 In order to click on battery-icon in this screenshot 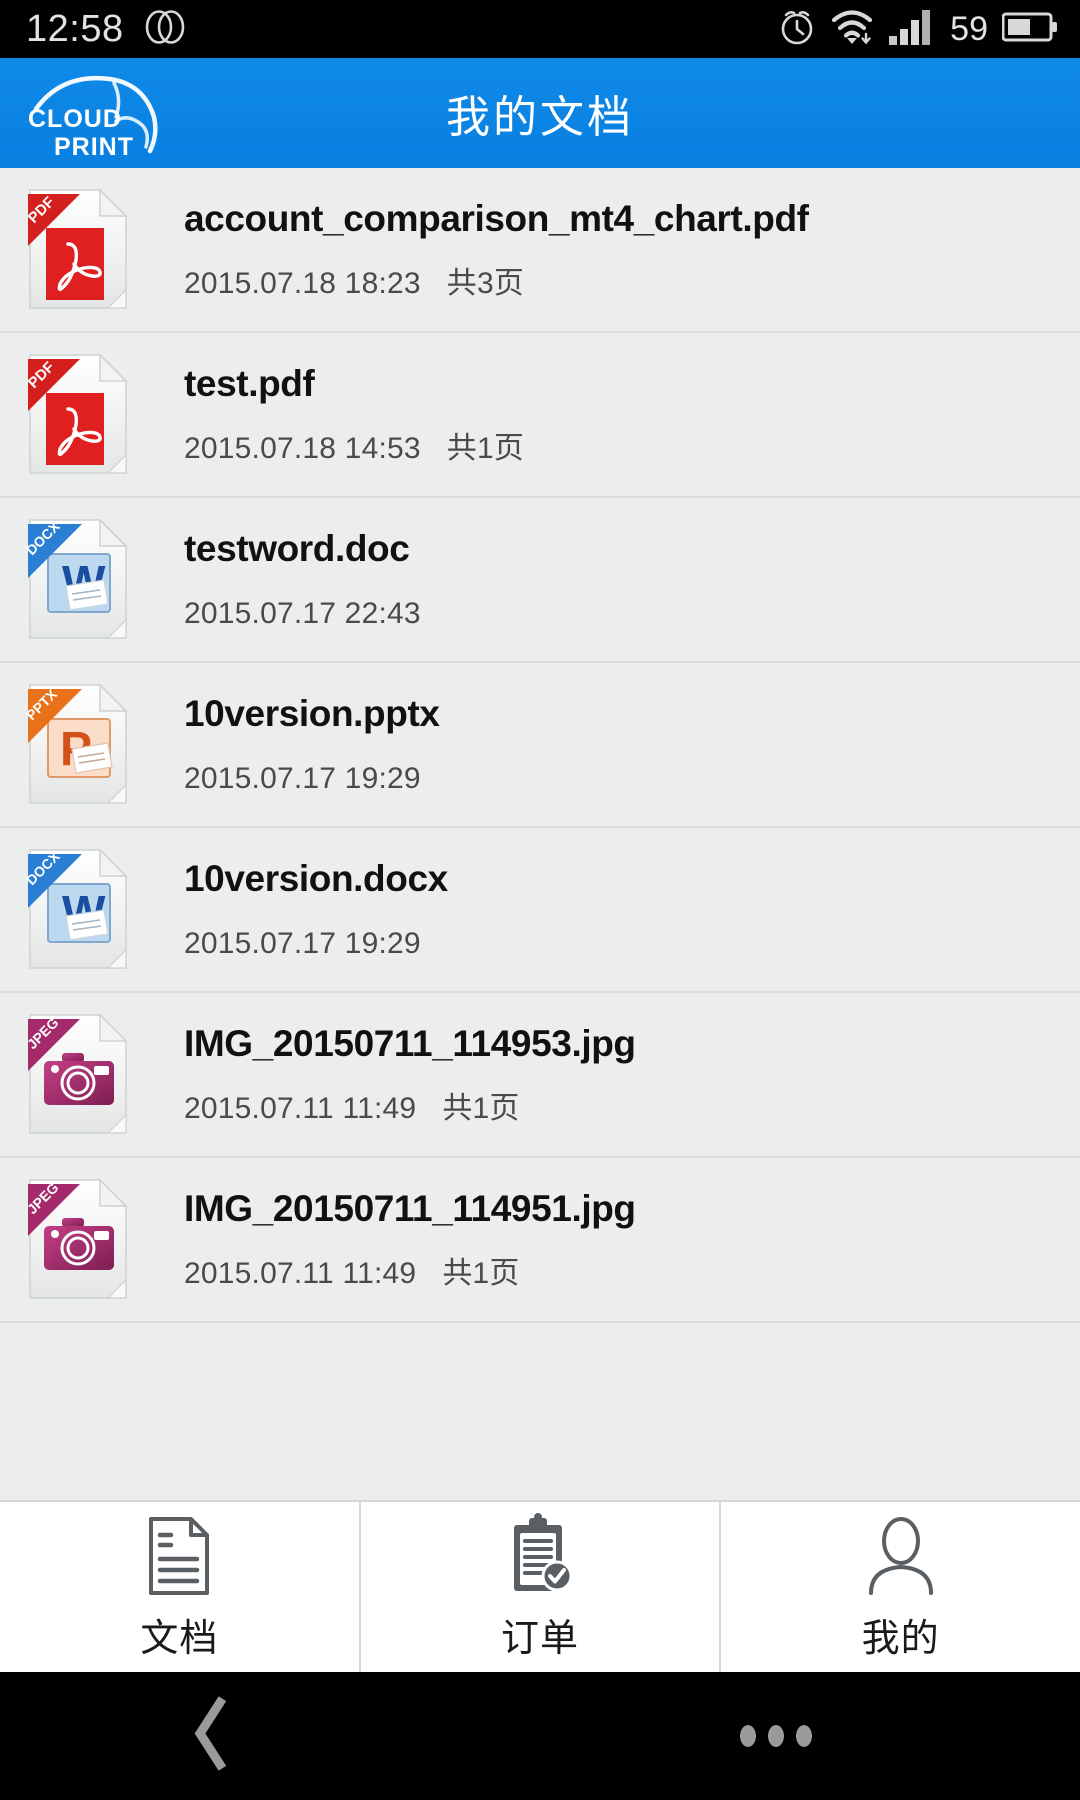, I will do `click(1029, 29)`.